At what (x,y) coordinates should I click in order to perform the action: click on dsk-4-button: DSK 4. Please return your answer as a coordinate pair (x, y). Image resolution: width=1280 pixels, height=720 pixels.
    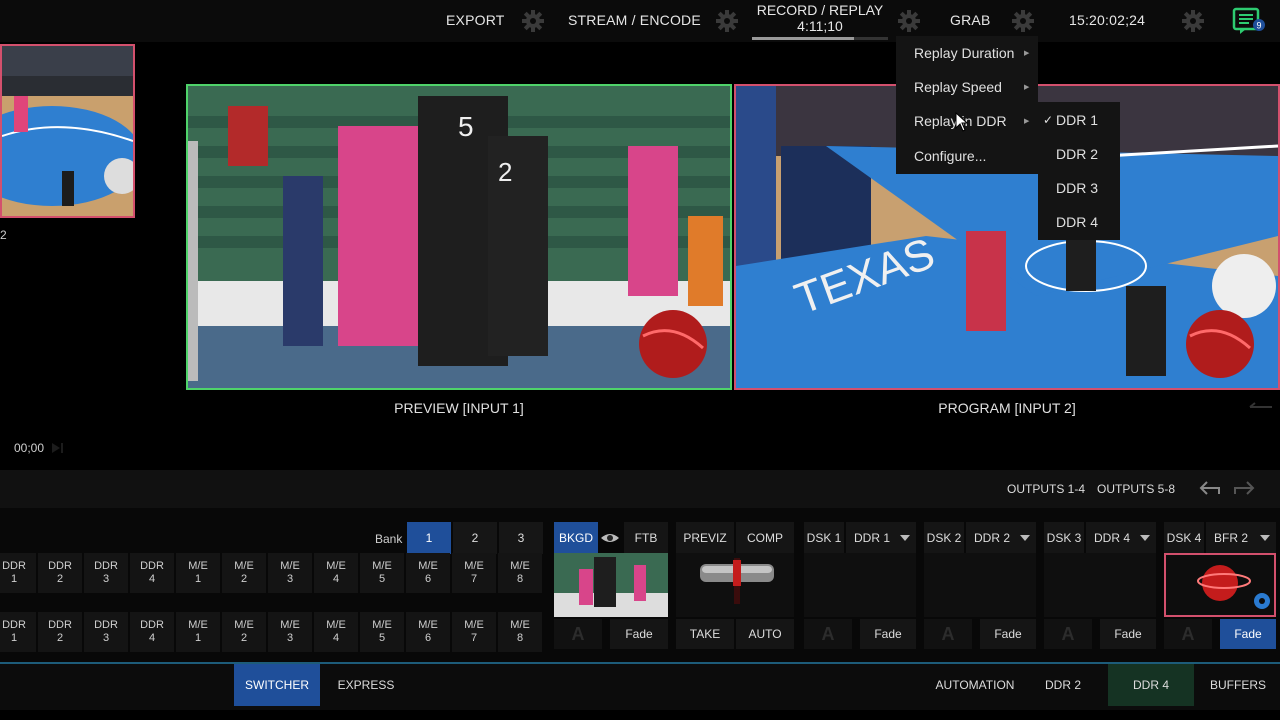
    Looking at the image, I should click on (1184, 538).